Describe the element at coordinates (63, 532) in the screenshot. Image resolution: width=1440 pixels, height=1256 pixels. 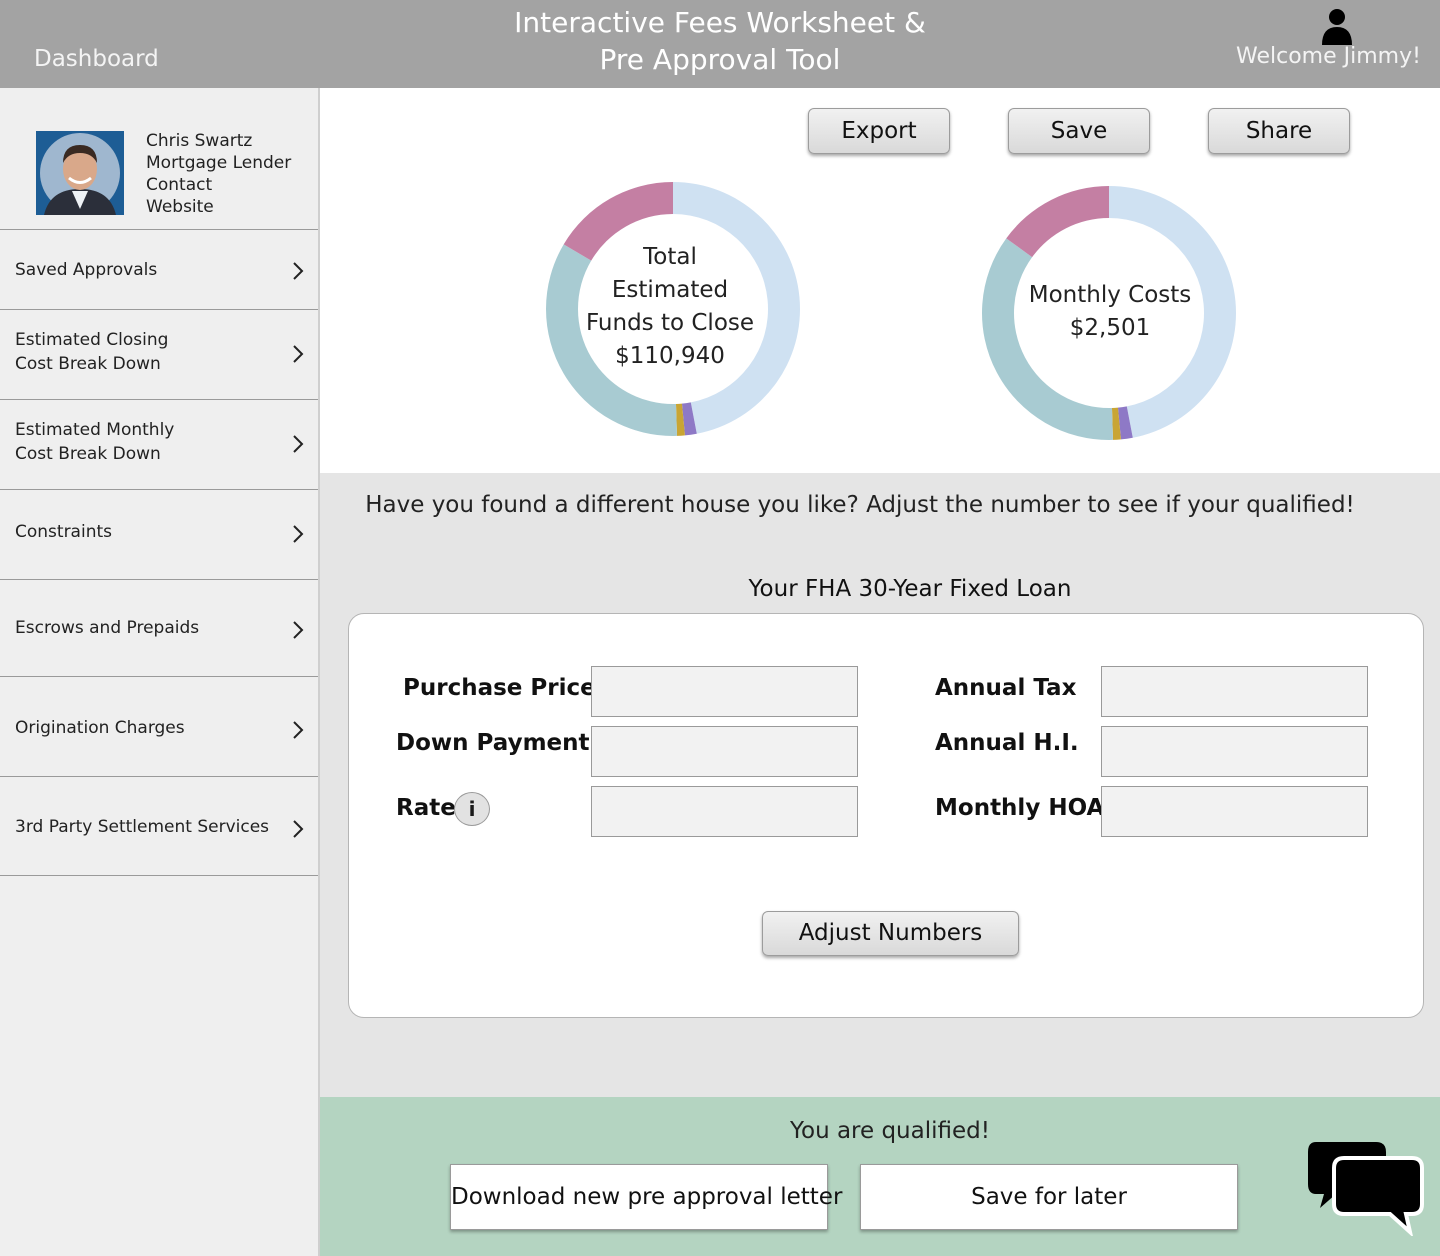
I see `sidebar-item-label: Constraints` at that location.